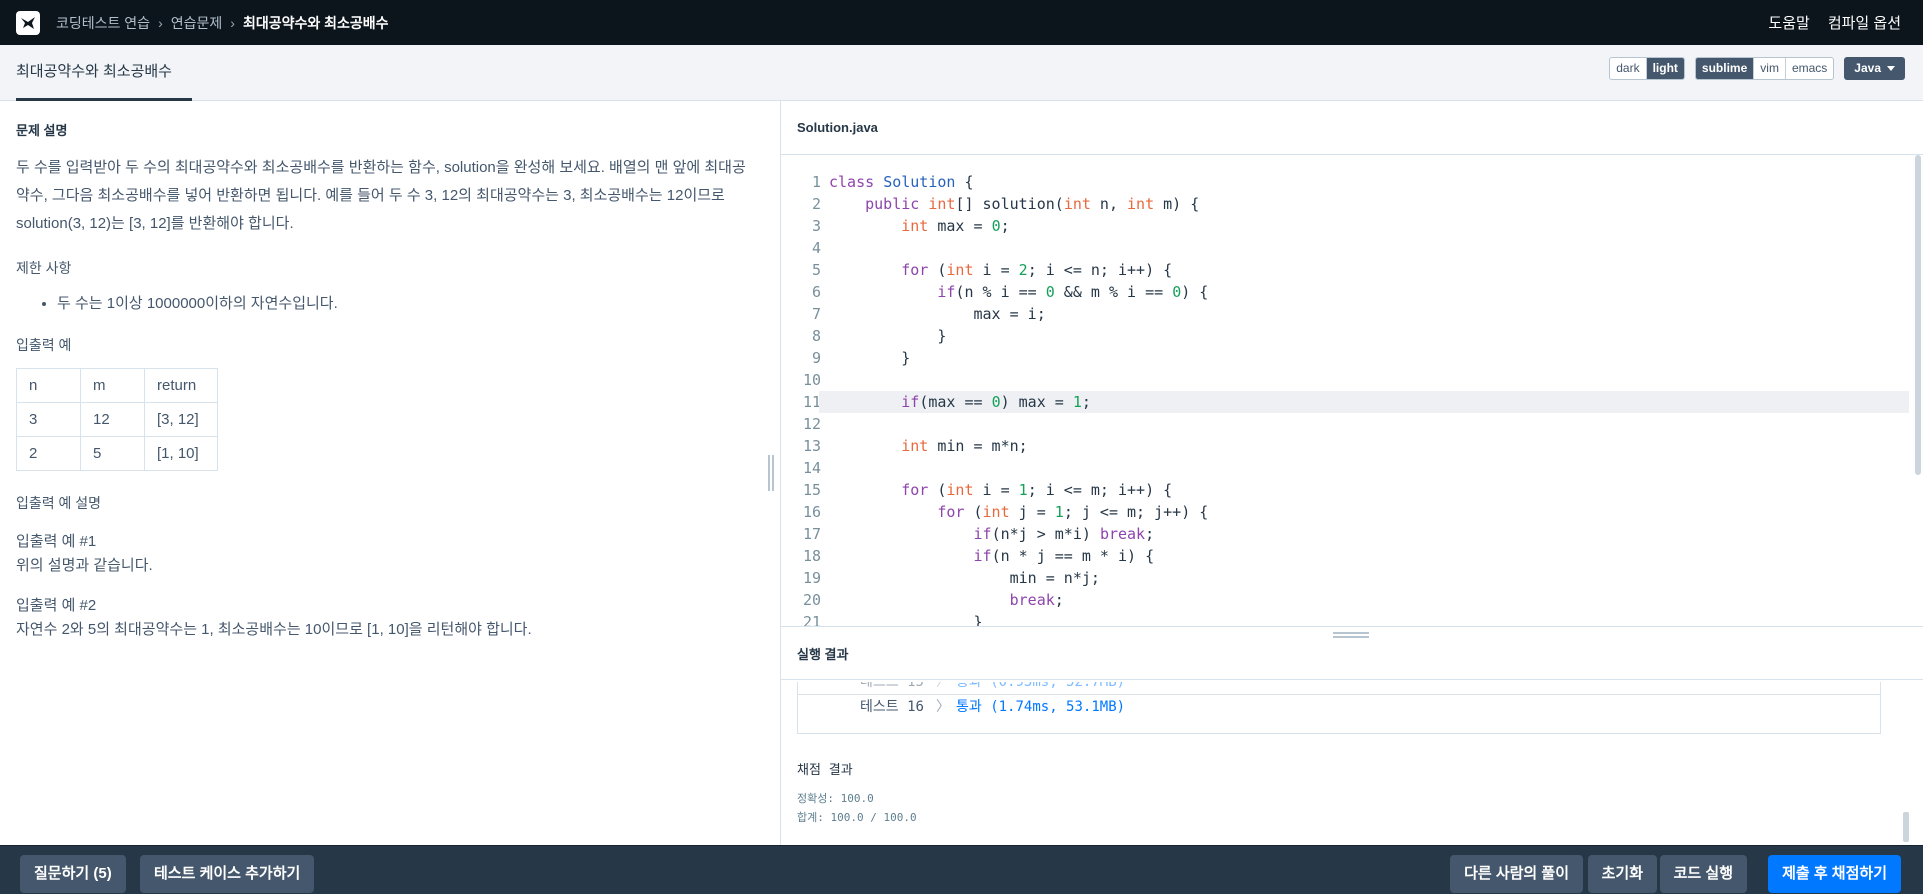 This screenshot has width=1923, height=894. Describe the element at coordinates (181, 453) in the screenshot. I see `table-cell: [1, 10]` at that location.